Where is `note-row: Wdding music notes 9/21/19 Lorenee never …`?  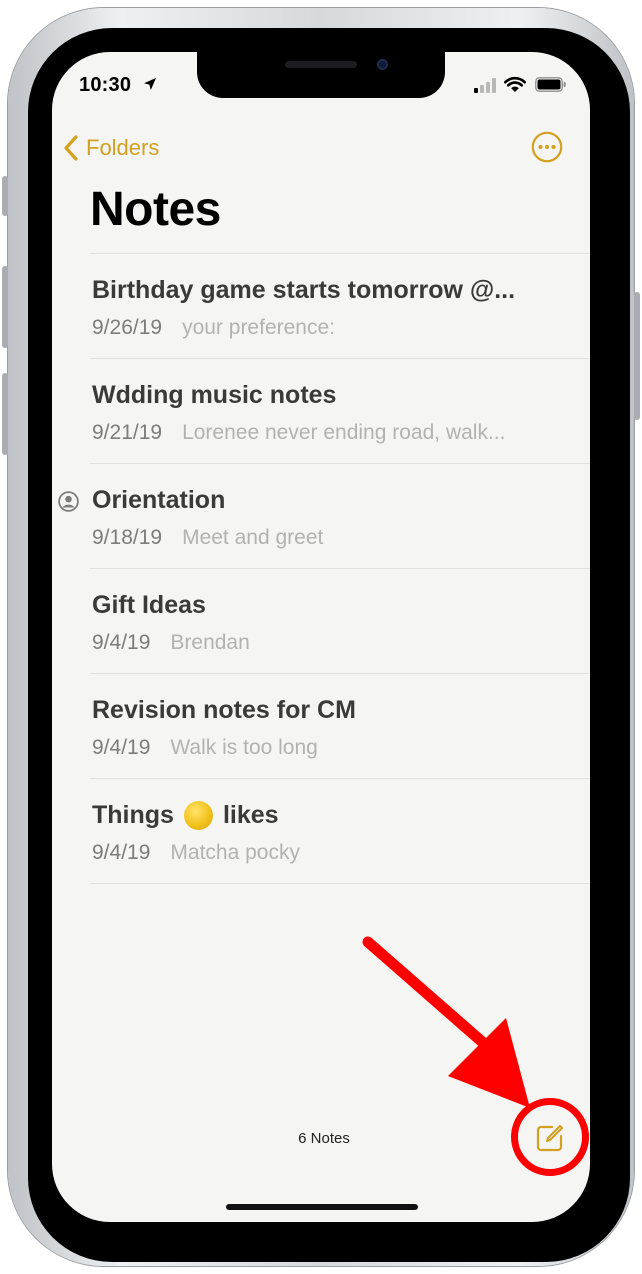
note-row: Wdding music notes 9/21/19 Lorenee never … is located at coordinates (340, 410).